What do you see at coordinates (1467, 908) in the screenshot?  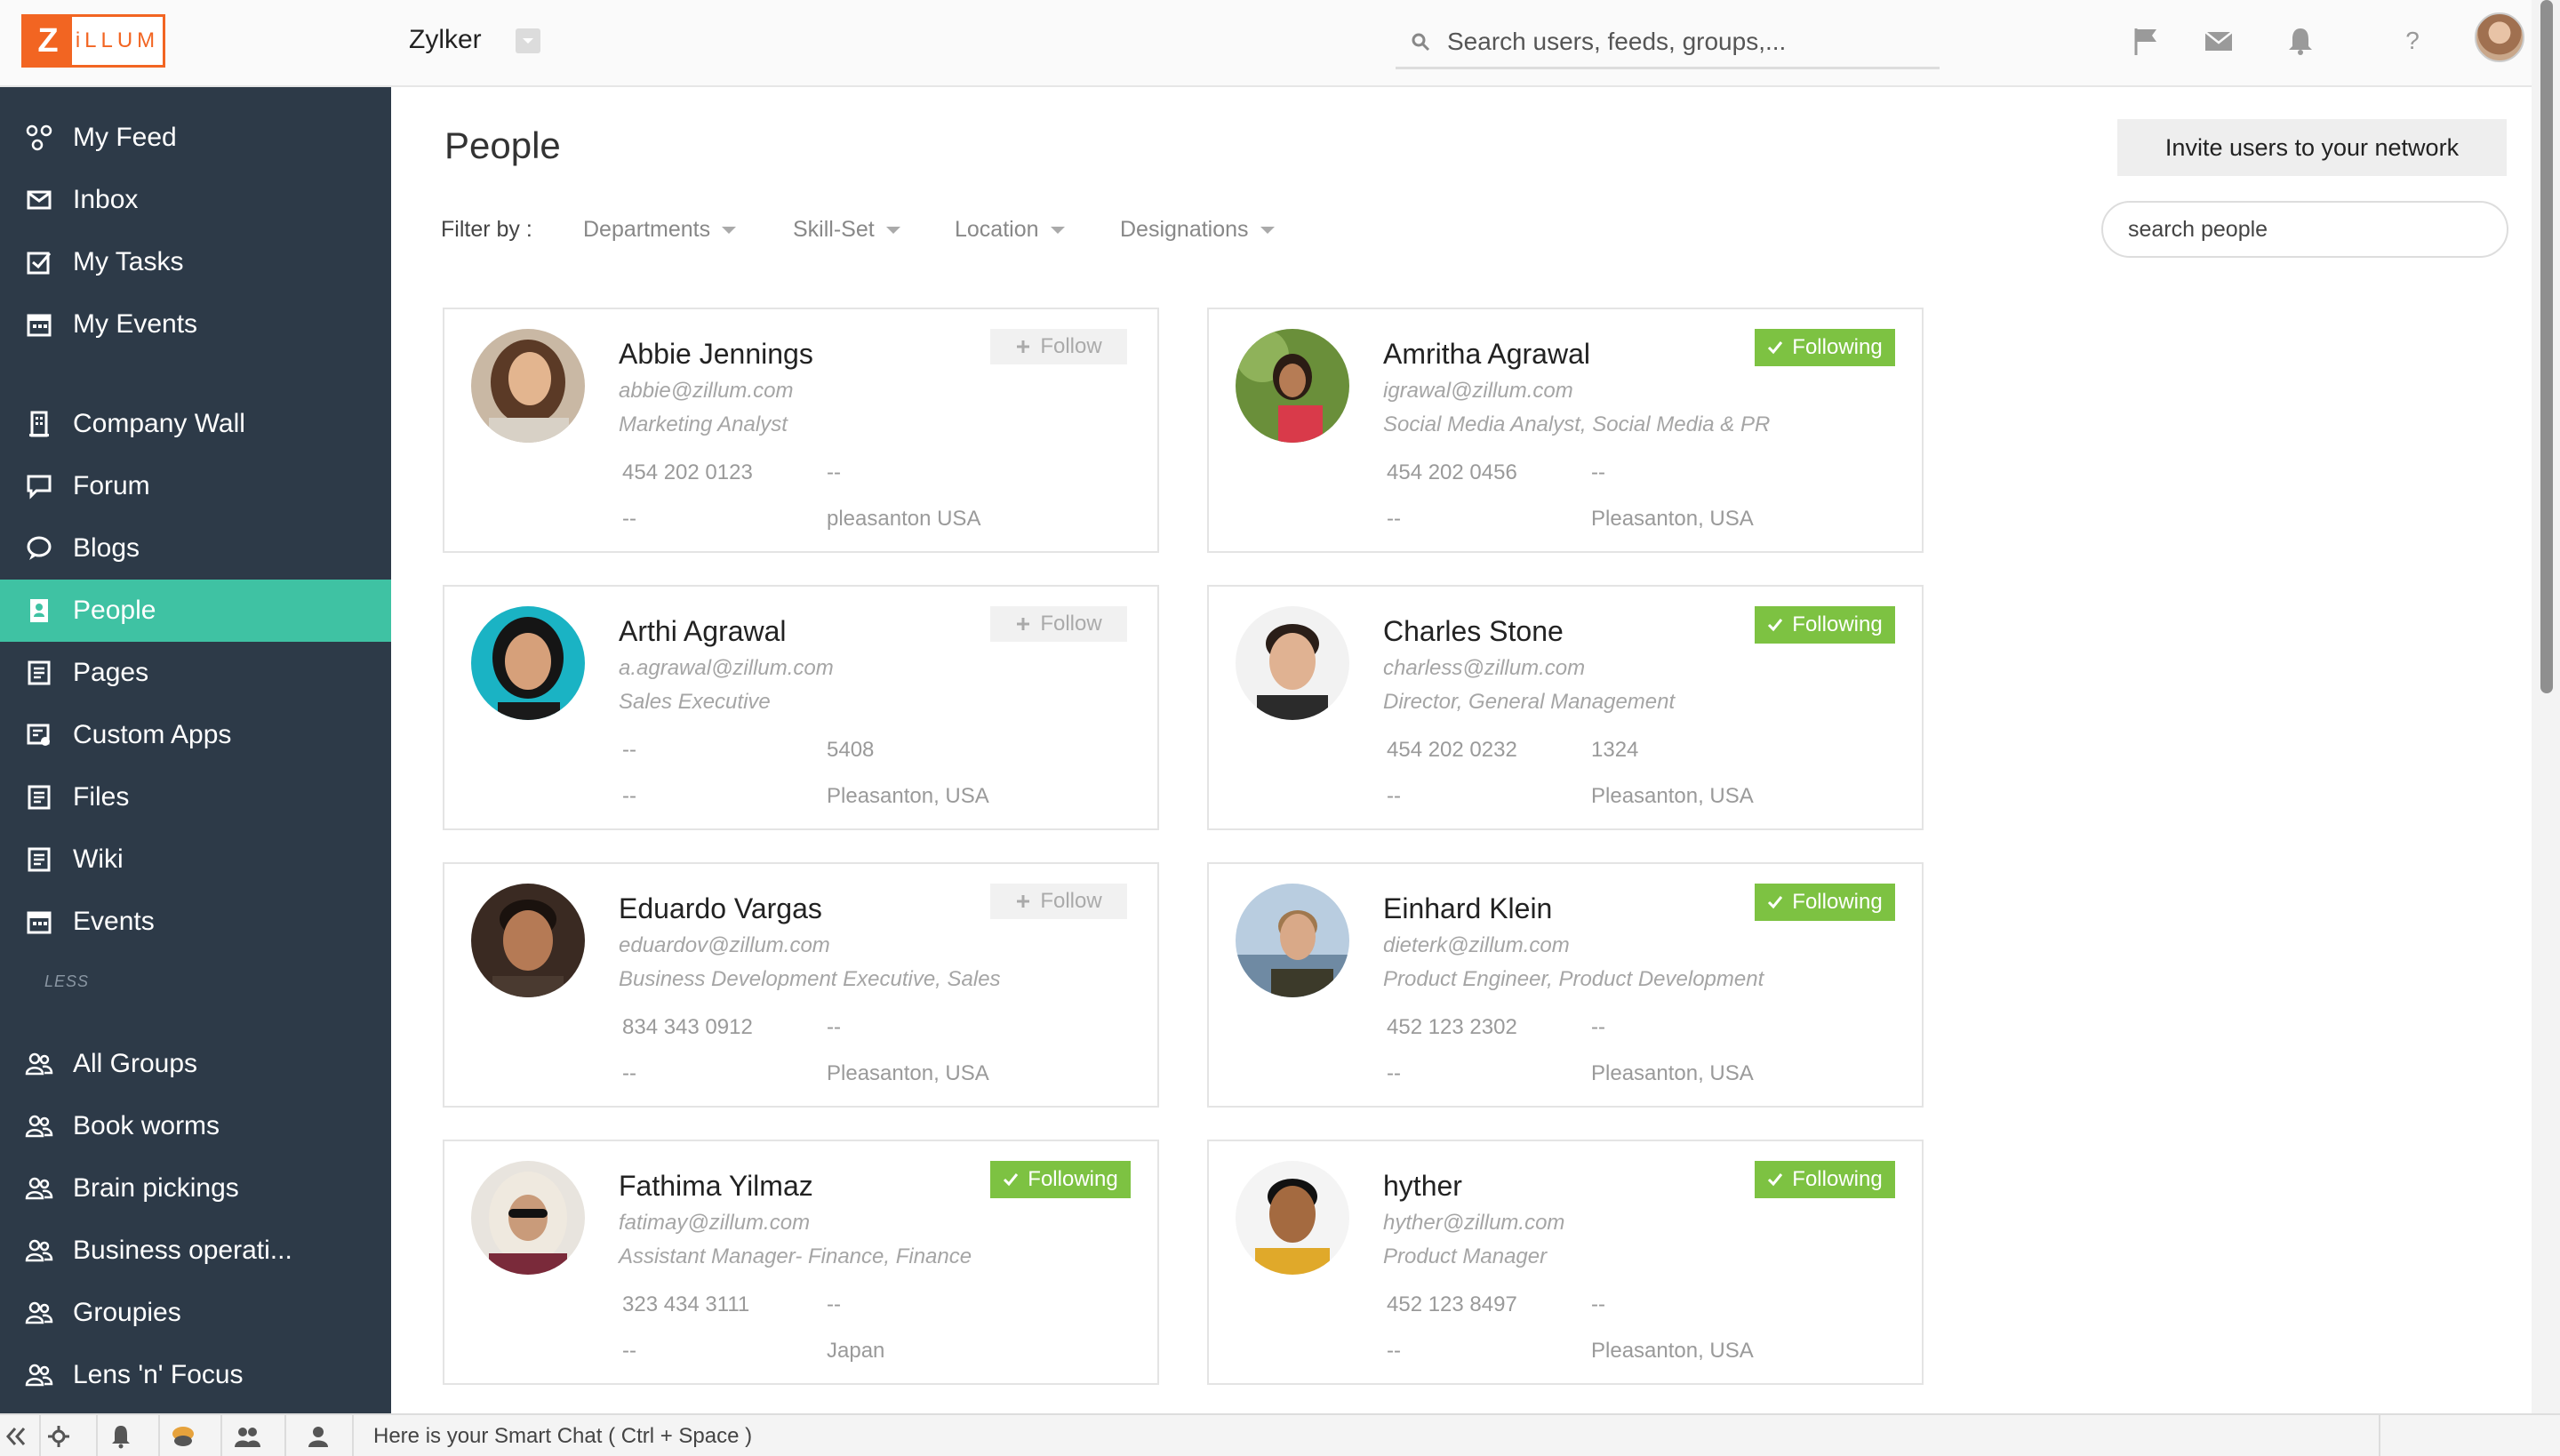 I see `person-name: Einhard Klein` at bounding box center [1467, 908].